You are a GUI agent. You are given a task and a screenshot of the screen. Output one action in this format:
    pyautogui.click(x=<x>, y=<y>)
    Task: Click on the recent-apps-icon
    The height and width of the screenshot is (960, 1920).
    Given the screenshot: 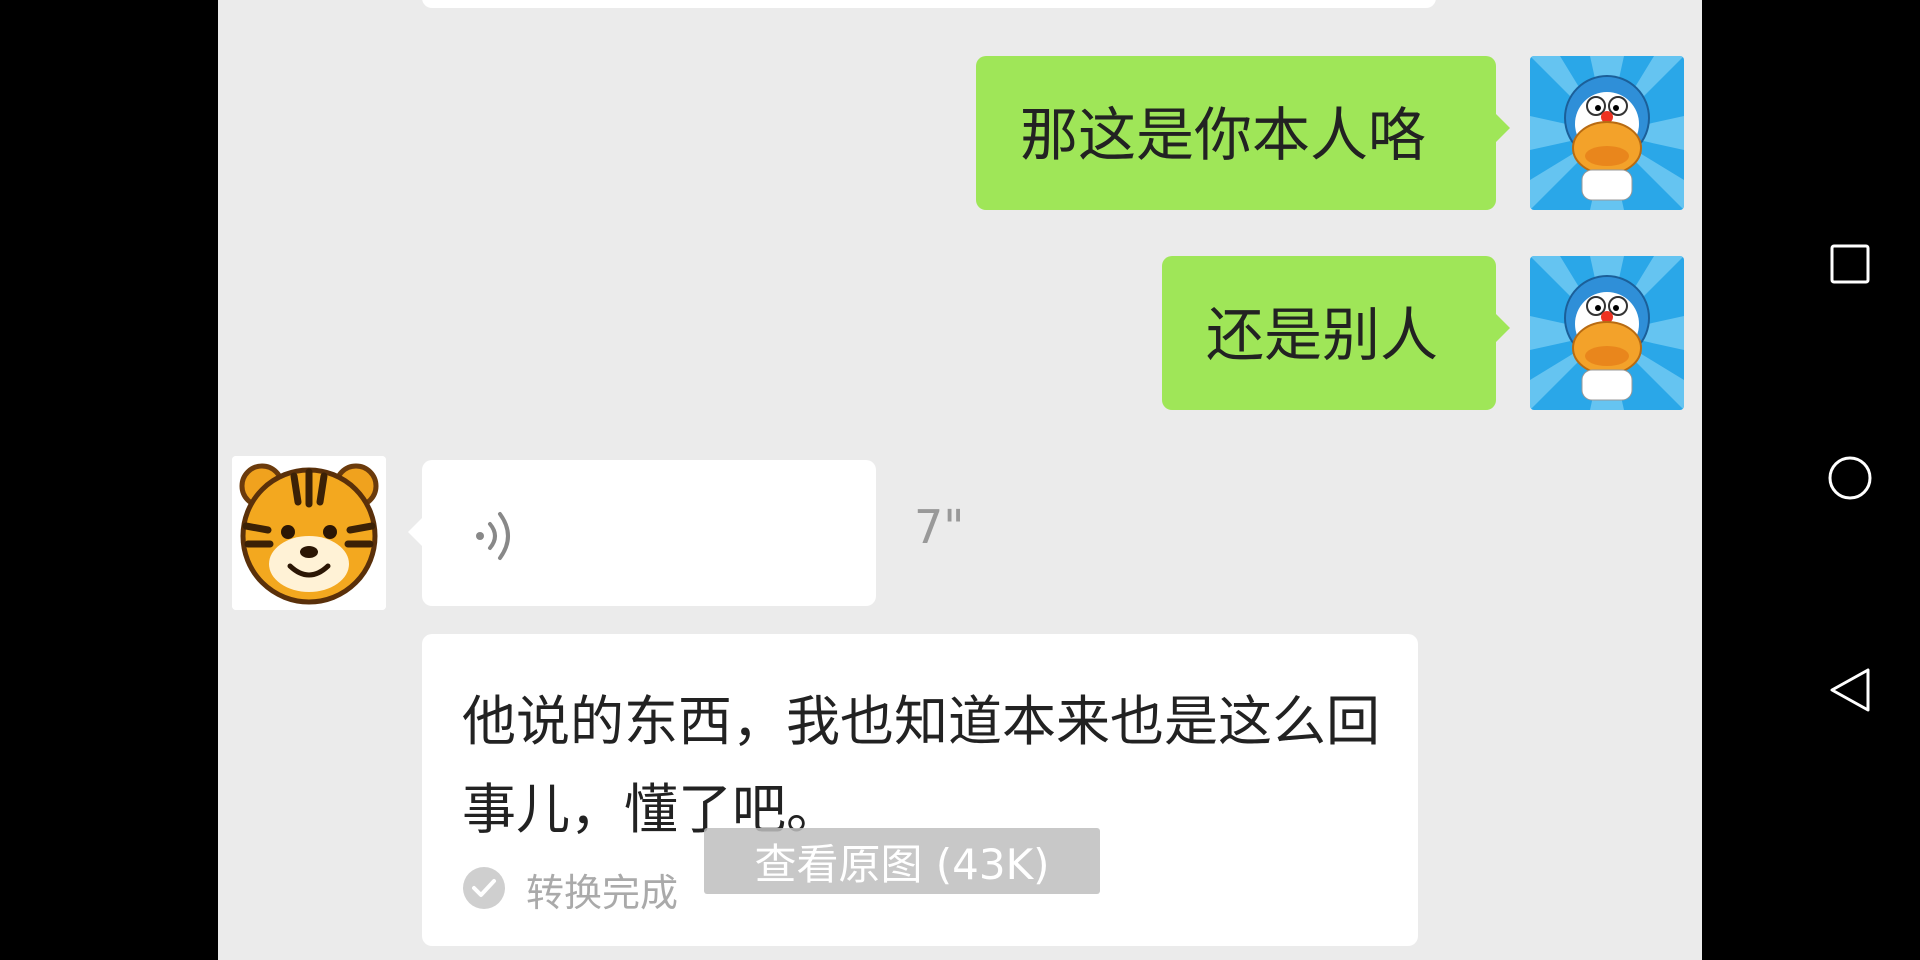 What is the action you would take?
    pyautogui.click(x=1850, y=266)
    